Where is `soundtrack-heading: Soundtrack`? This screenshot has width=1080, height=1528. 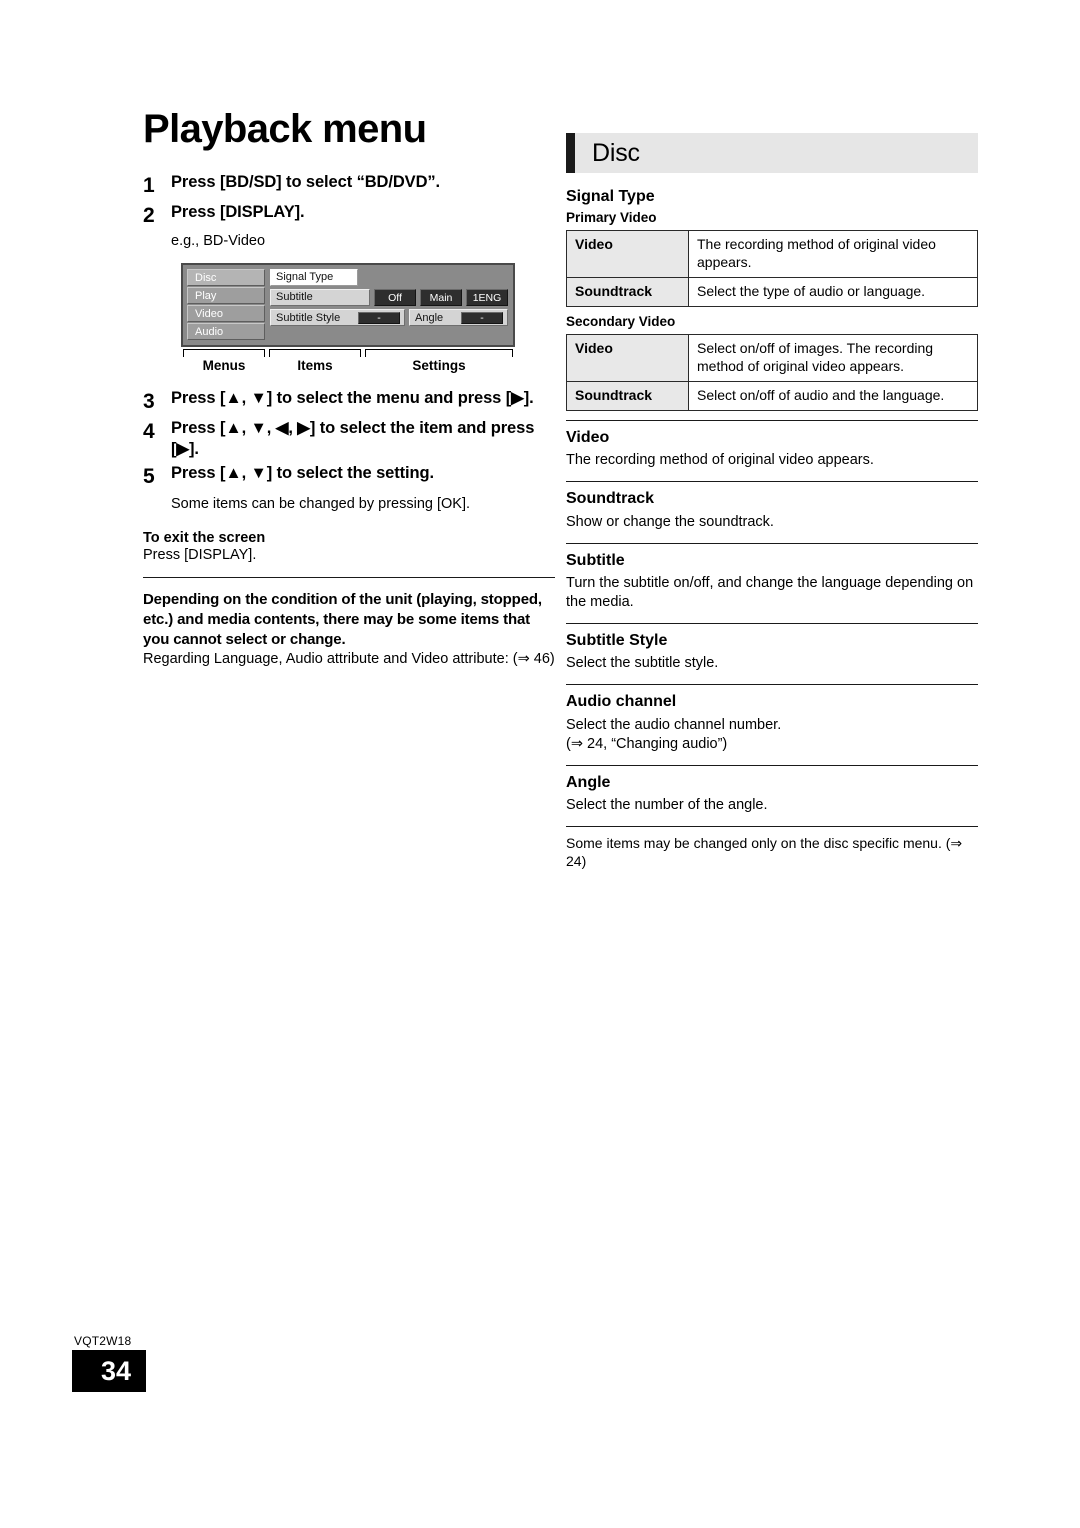 soundtrack-heading: Soundtrack is located at coordinates (610, 499).